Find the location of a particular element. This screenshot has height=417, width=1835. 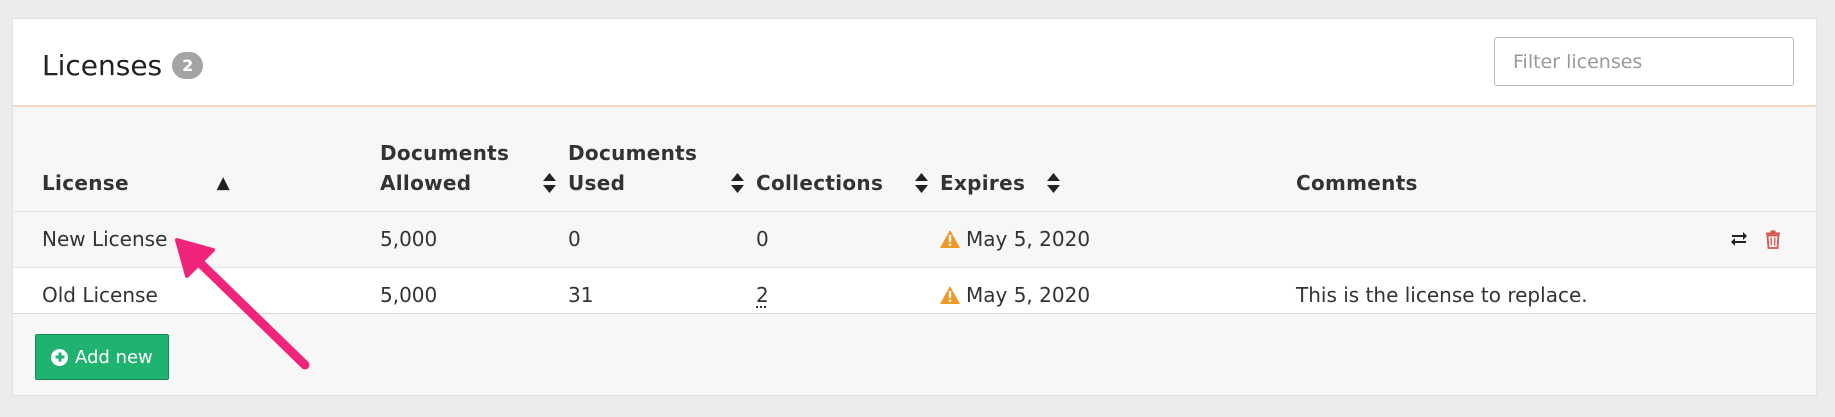

documents-allowed-cell: 5,000 is located at coordinates (474, 239).